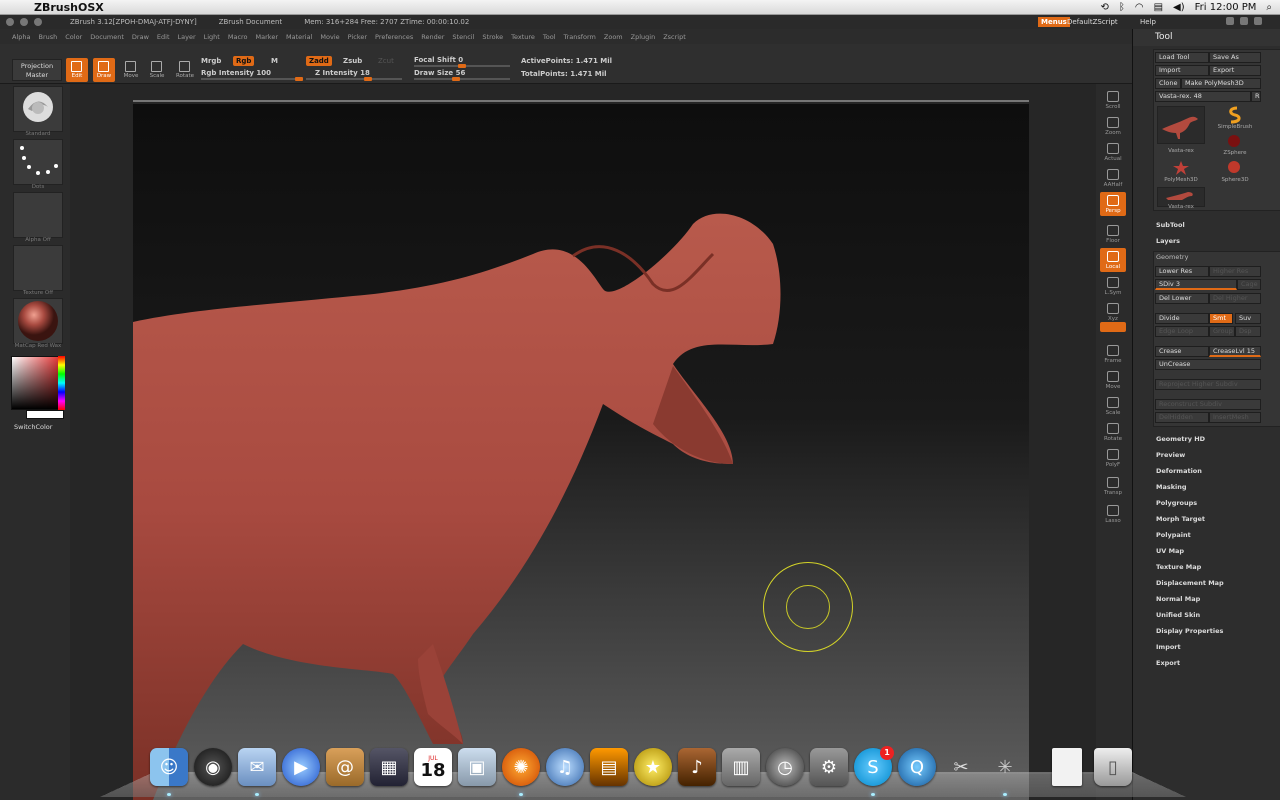 The image size is (1280, 800). What do you see at coordinates (38, 383) in the screenshot?
I see `color-picker` at bounding box center [38, 383].